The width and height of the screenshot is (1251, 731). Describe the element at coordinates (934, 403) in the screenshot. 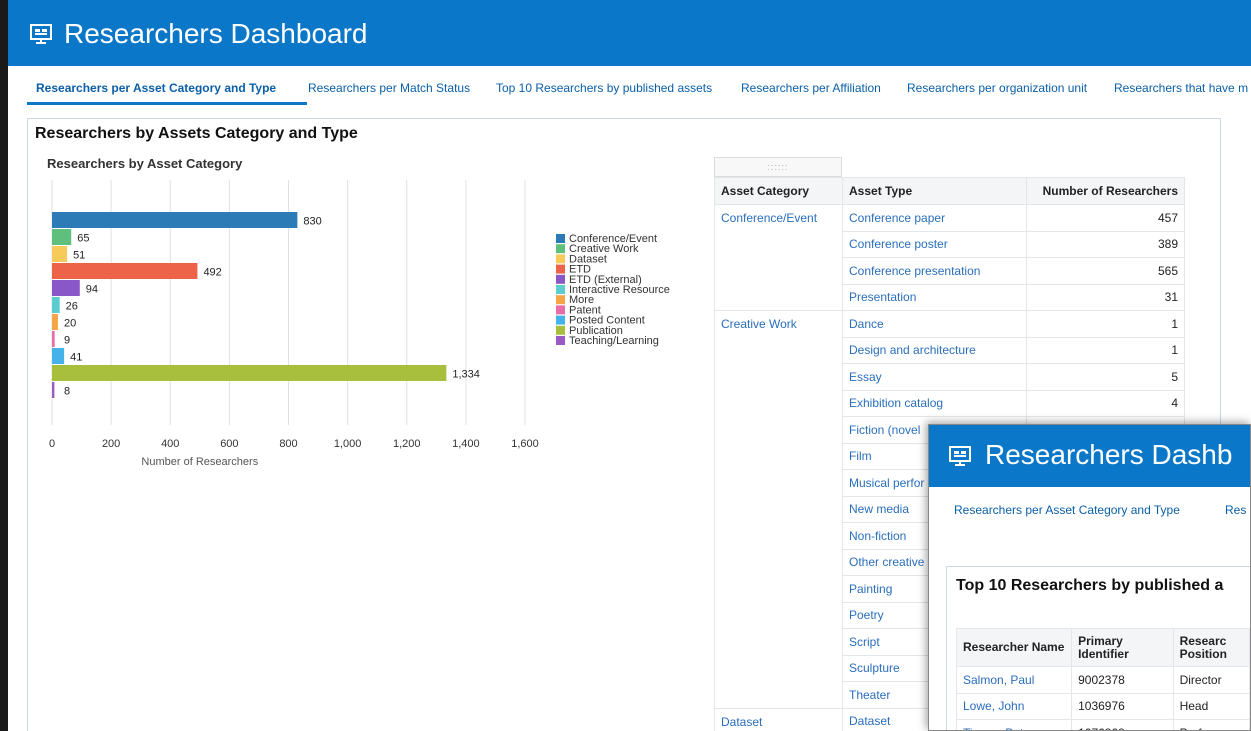

I see `asset-type-cell: Exhibition catalog` at that location.